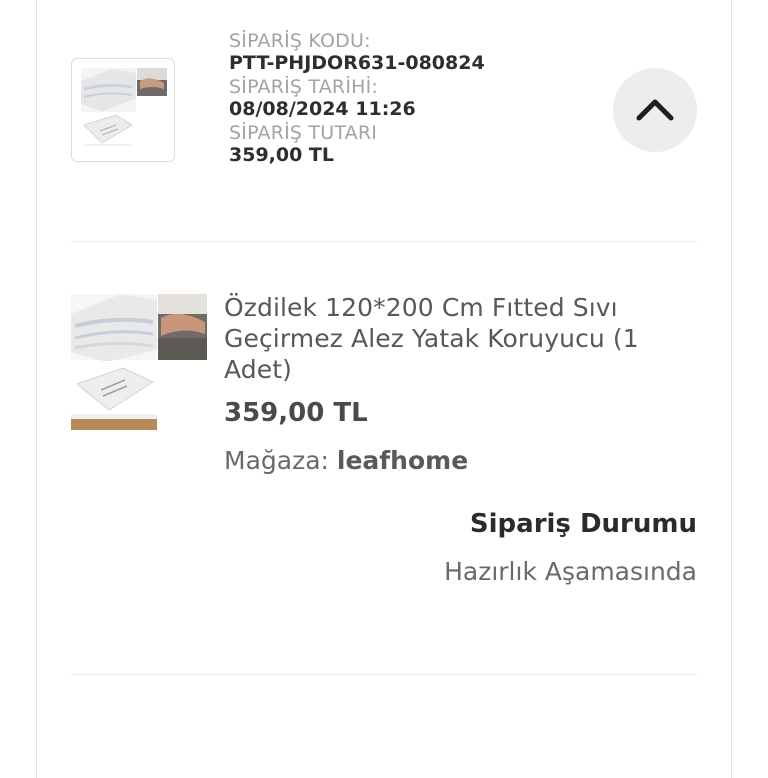 The image size is (768, 778). I want to click on section-divider, so click(384, 241).